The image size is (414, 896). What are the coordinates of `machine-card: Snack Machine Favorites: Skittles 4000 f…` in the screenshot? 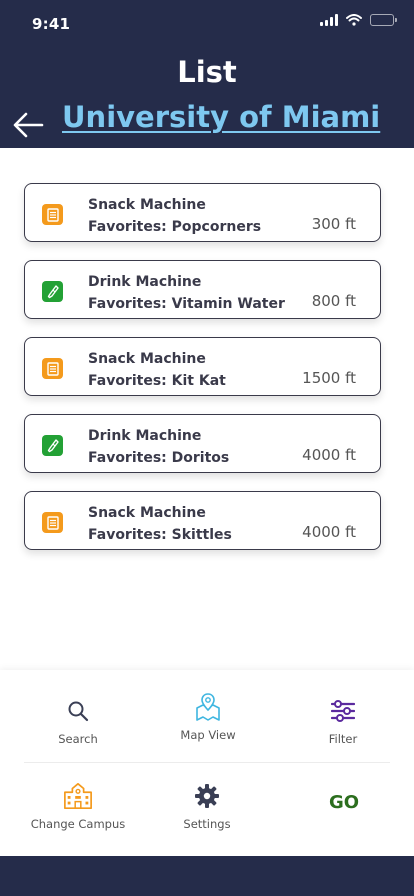 It's located at (202, 520).